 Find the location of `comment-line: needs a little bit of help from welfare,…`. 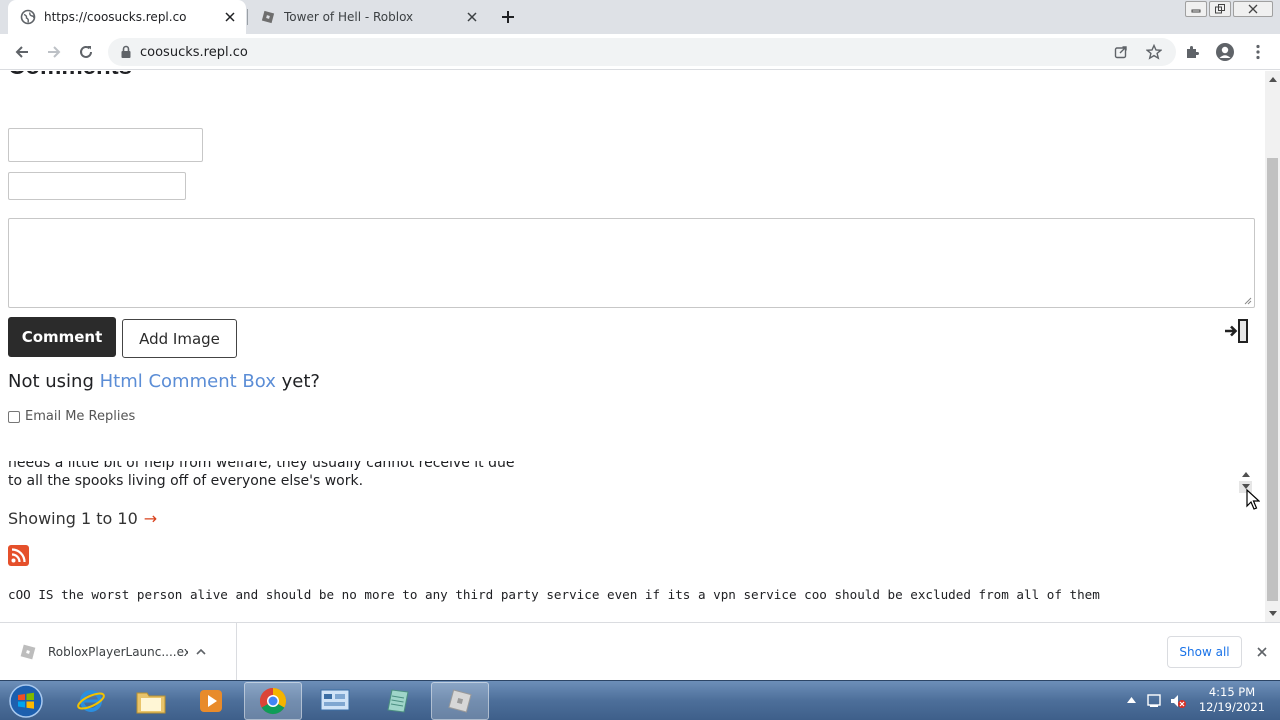

comment-line: needs a little bit of help from welfare,… is located at coordinates (261, 466).